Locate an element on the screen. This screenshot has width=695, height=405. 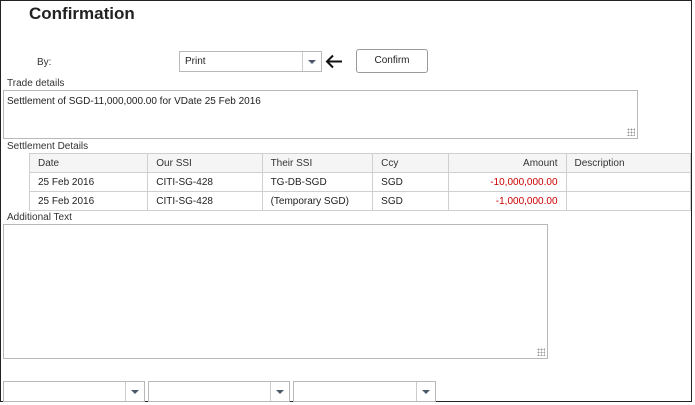
by-select: Print is located at coordinates (250, 61).